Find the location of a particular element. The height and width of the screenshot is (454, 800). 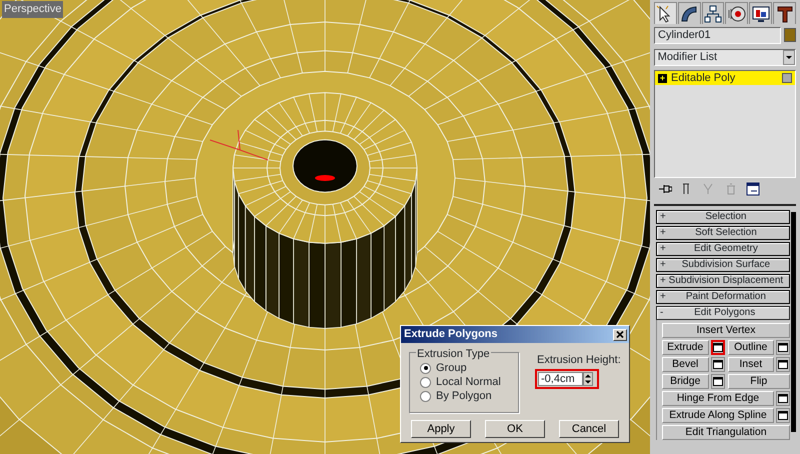

option-label: By Polygon is located at coordinates (464, 396).